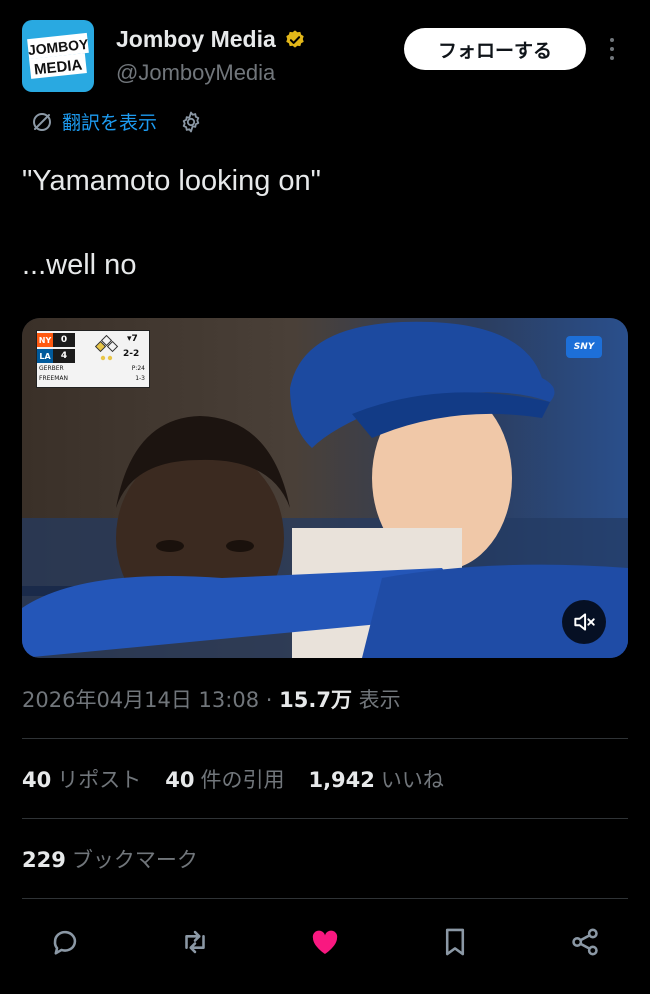  I want to click on translate-icon, so click(42, 121).